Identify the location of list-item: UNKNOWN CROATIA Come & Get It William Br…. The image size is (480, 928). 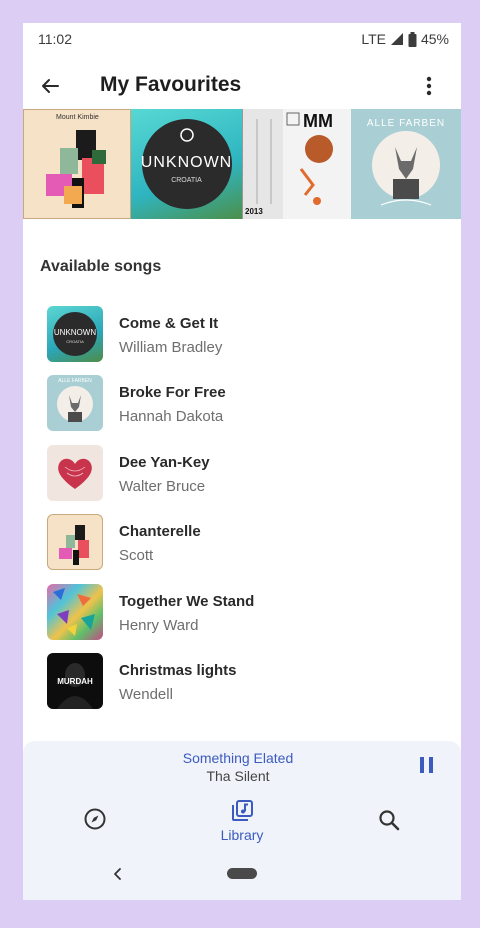
(242, 334).